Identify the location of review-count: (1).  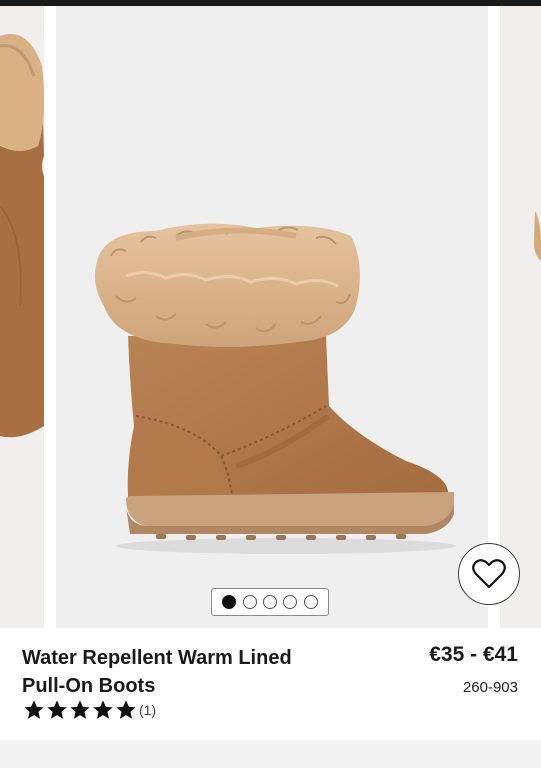
(148, 710).